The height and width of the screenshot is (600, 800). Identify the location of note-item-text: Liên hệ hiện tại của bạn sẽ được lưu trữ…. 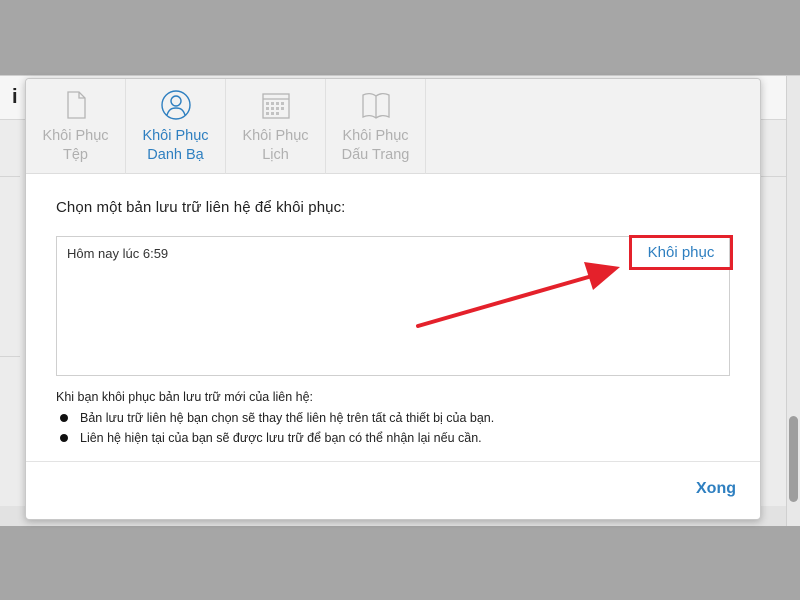
(281, 438).